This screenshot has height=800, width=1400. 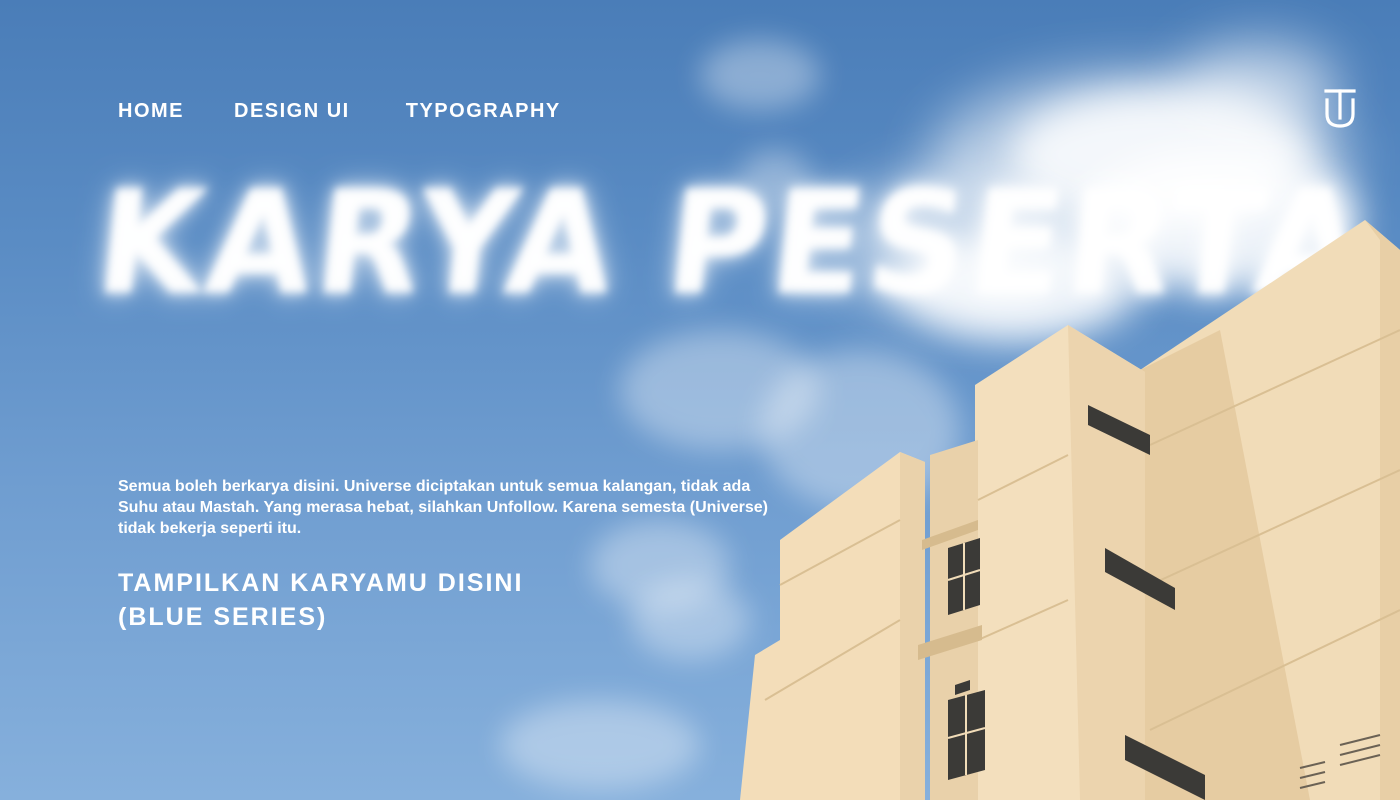 What do you see at coordinates (1340, 108) in the screenshot?
I see `tu-monogram-icon` at bounding box center [1340, 108].